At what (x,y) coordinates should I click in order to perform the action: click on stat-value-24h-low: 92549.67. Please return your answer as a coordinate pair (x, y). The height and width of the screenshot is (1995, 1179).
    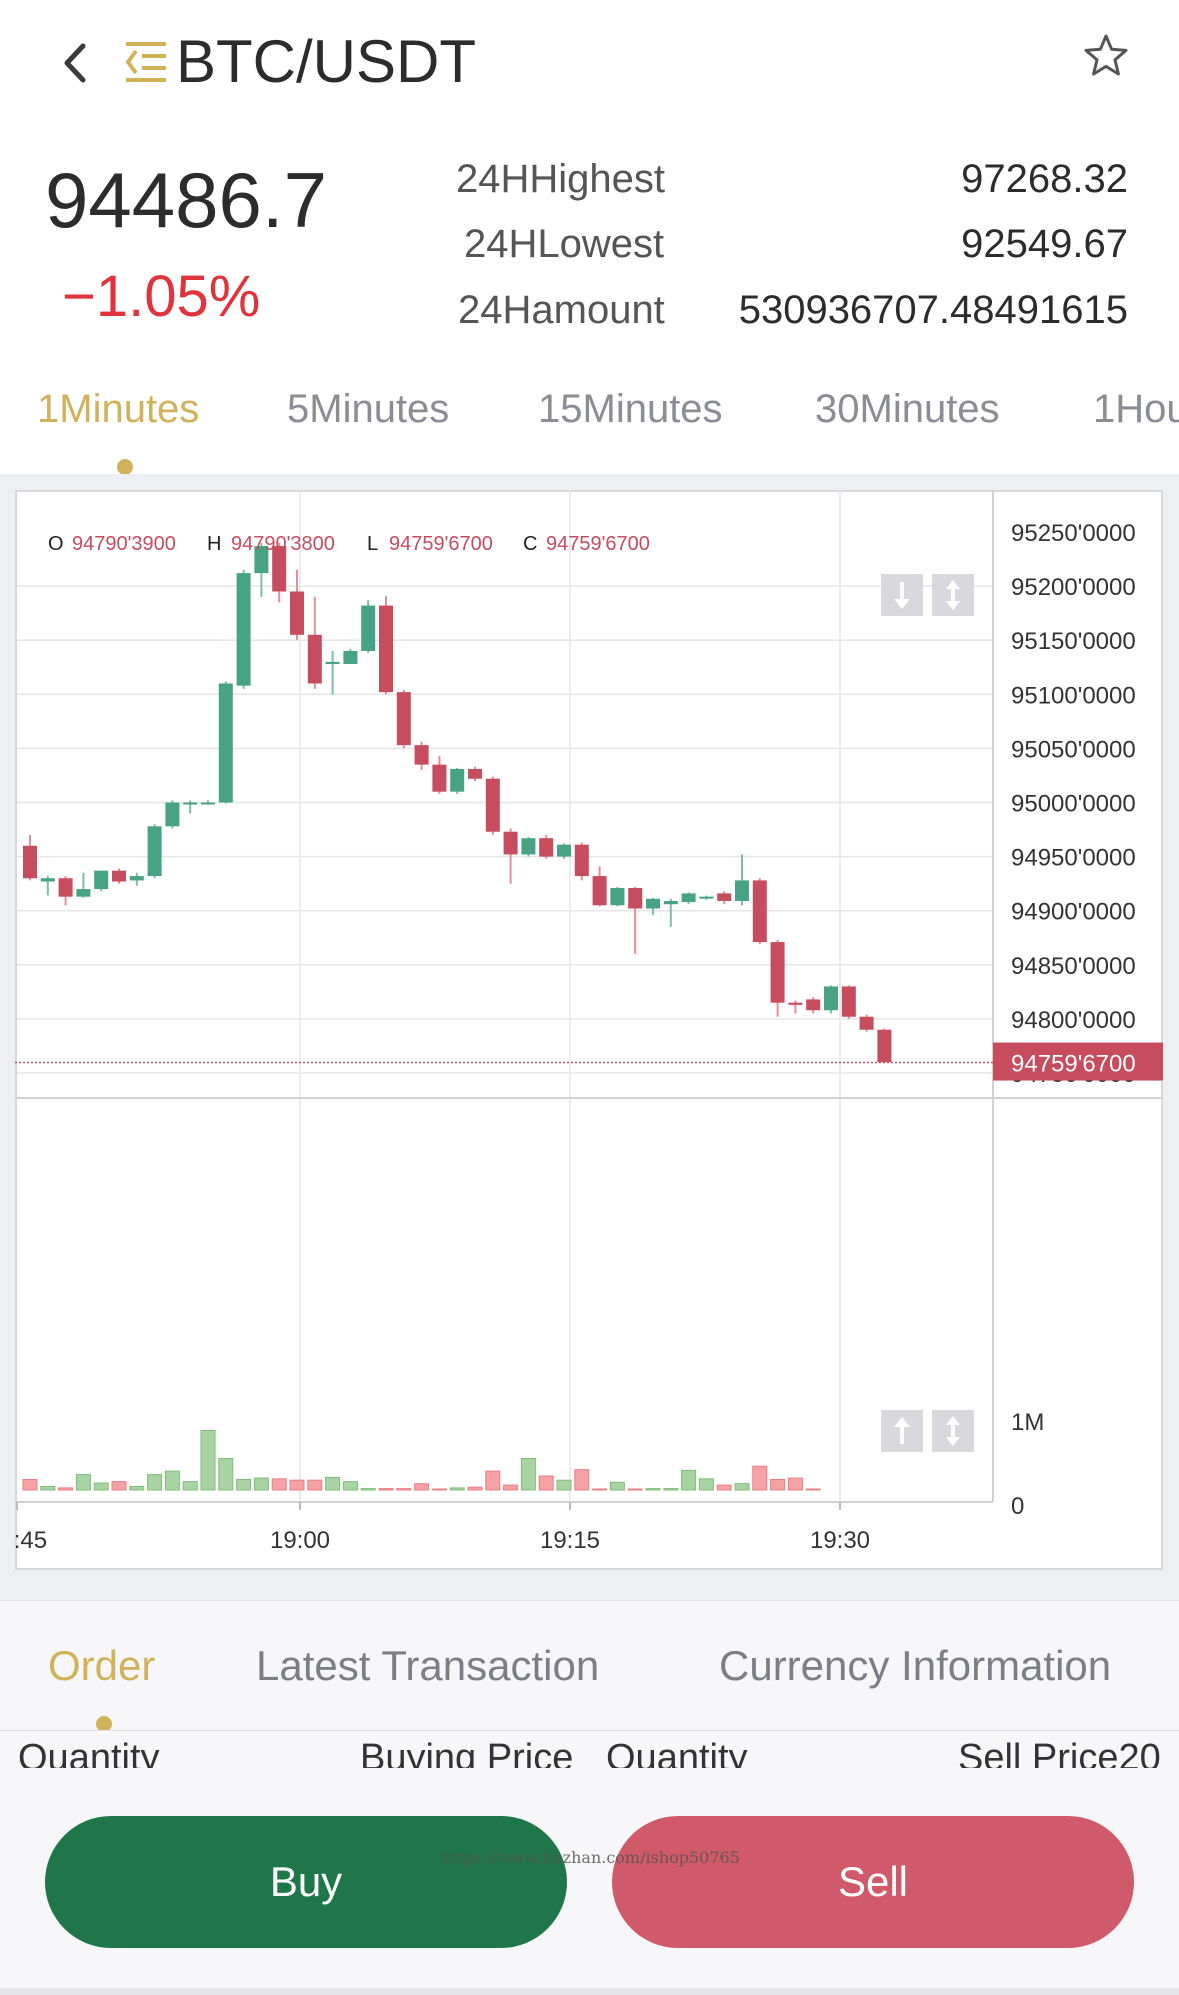
    Looking at the image, I should click on (1044, 244).